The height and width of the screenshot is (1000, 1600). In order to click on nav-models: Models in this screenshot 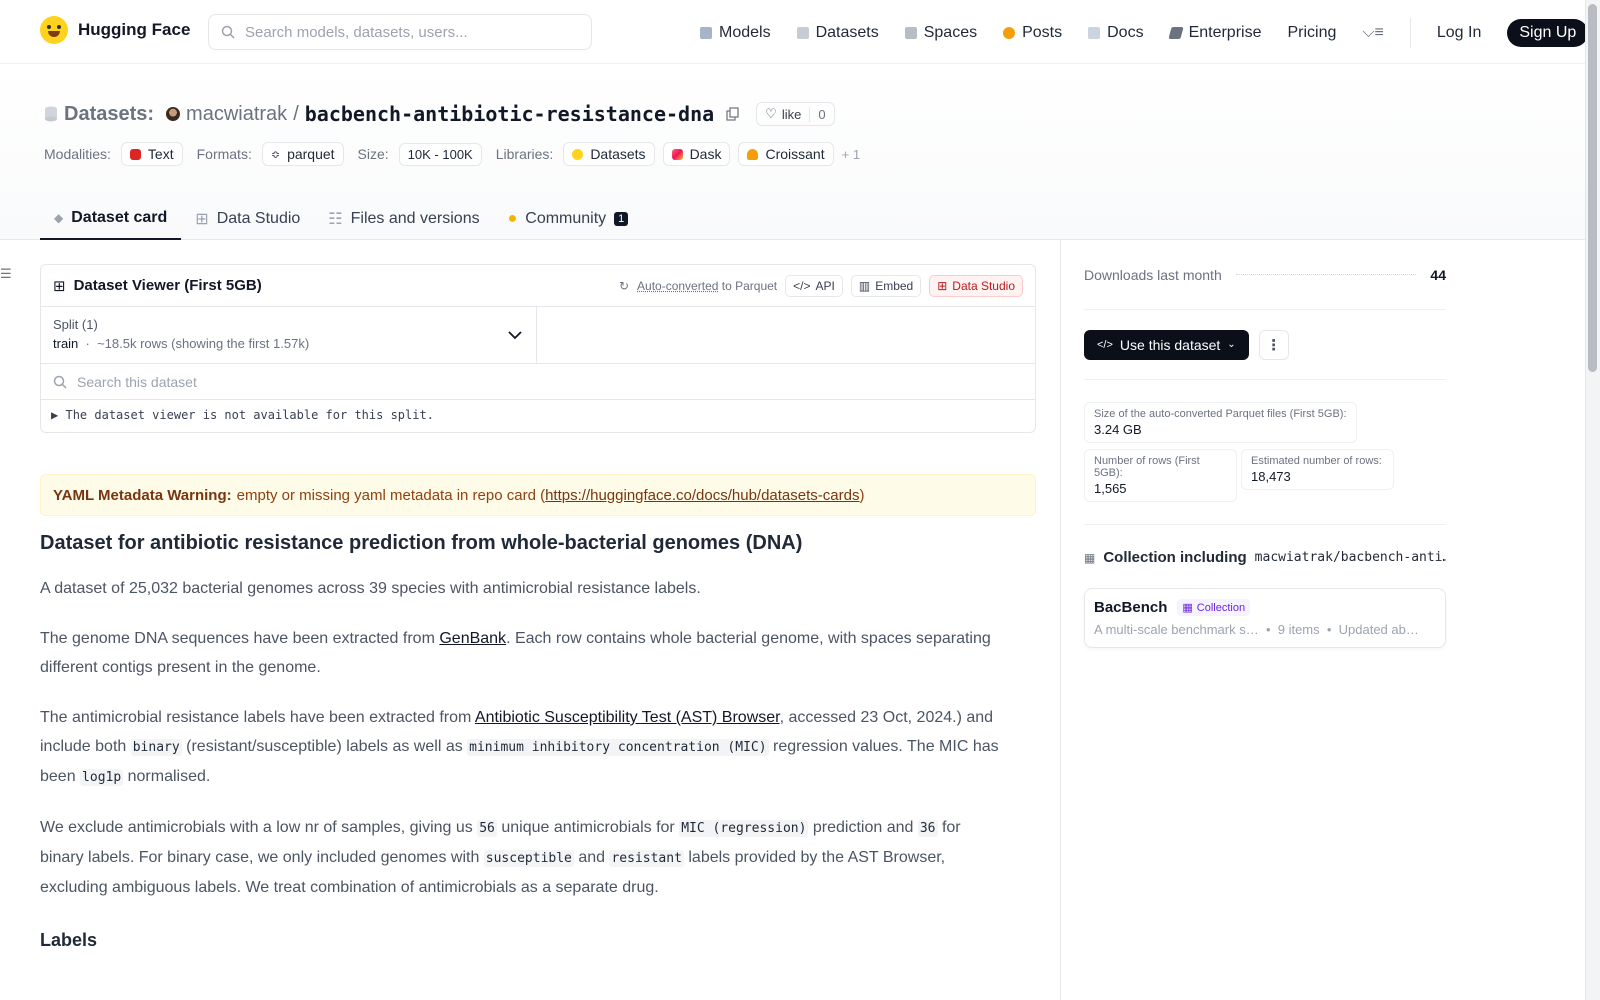, I will do `click(735, 33)`.